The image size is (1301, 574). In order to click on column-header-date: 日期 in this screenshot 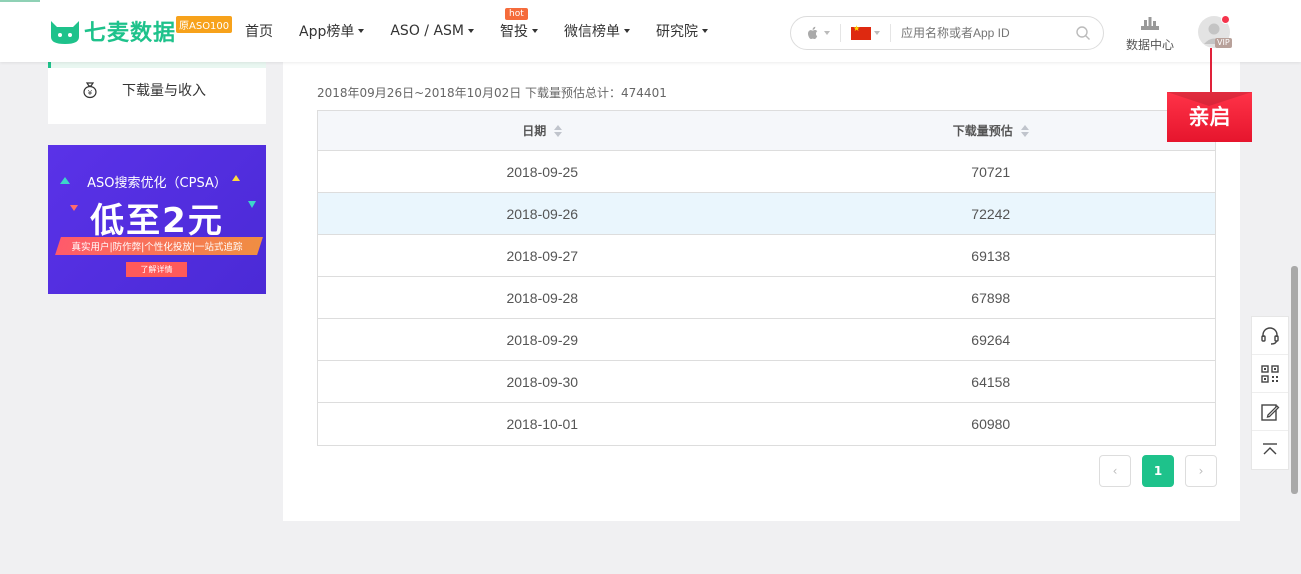, I will do `click(542, 130)`.